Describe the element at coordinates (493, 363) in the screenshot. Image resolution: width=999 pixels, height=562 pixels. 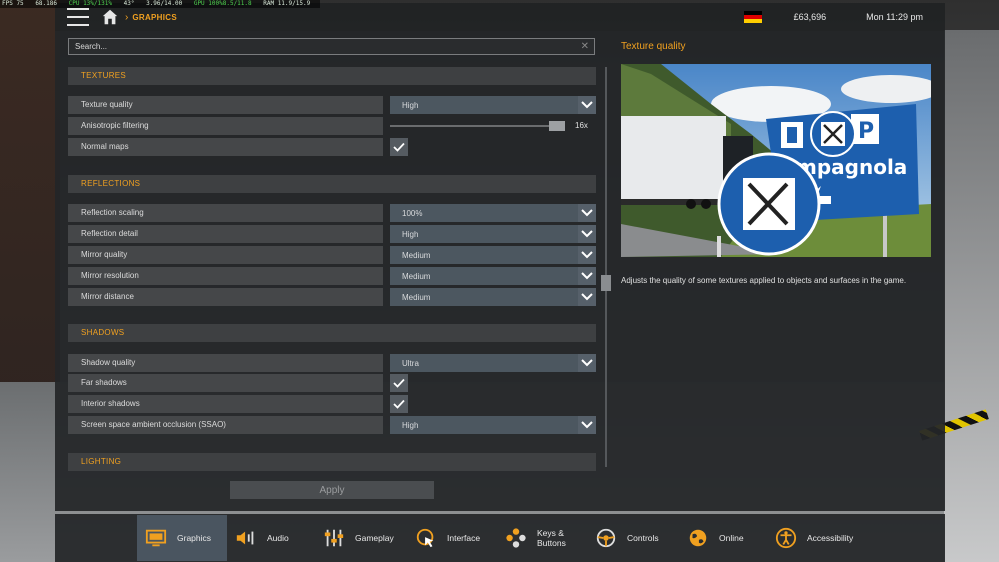
I see `shadow-quality-dropdown: Ultra` at that location.